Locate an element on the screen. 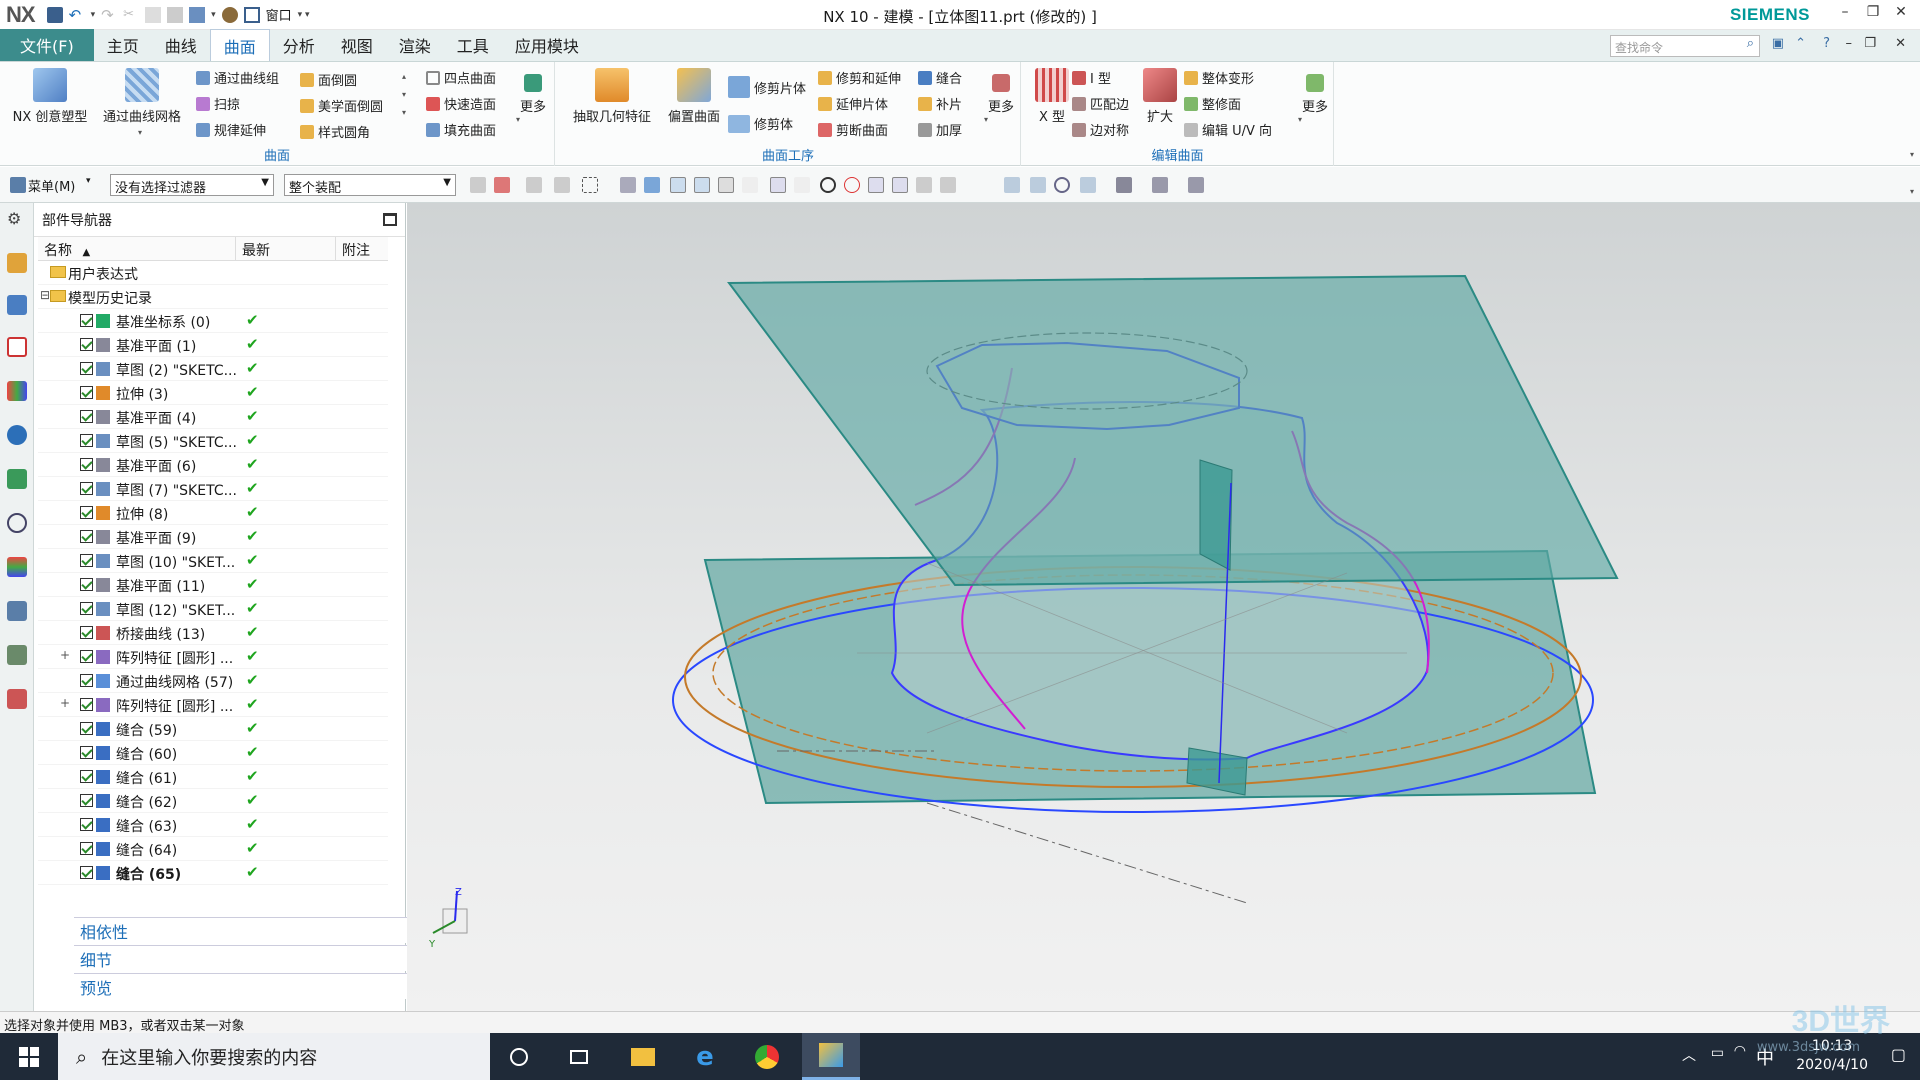 This screenshot has width=1920, height=1080. minimize-doc-icon: – is located at coordinates (1849, 43).